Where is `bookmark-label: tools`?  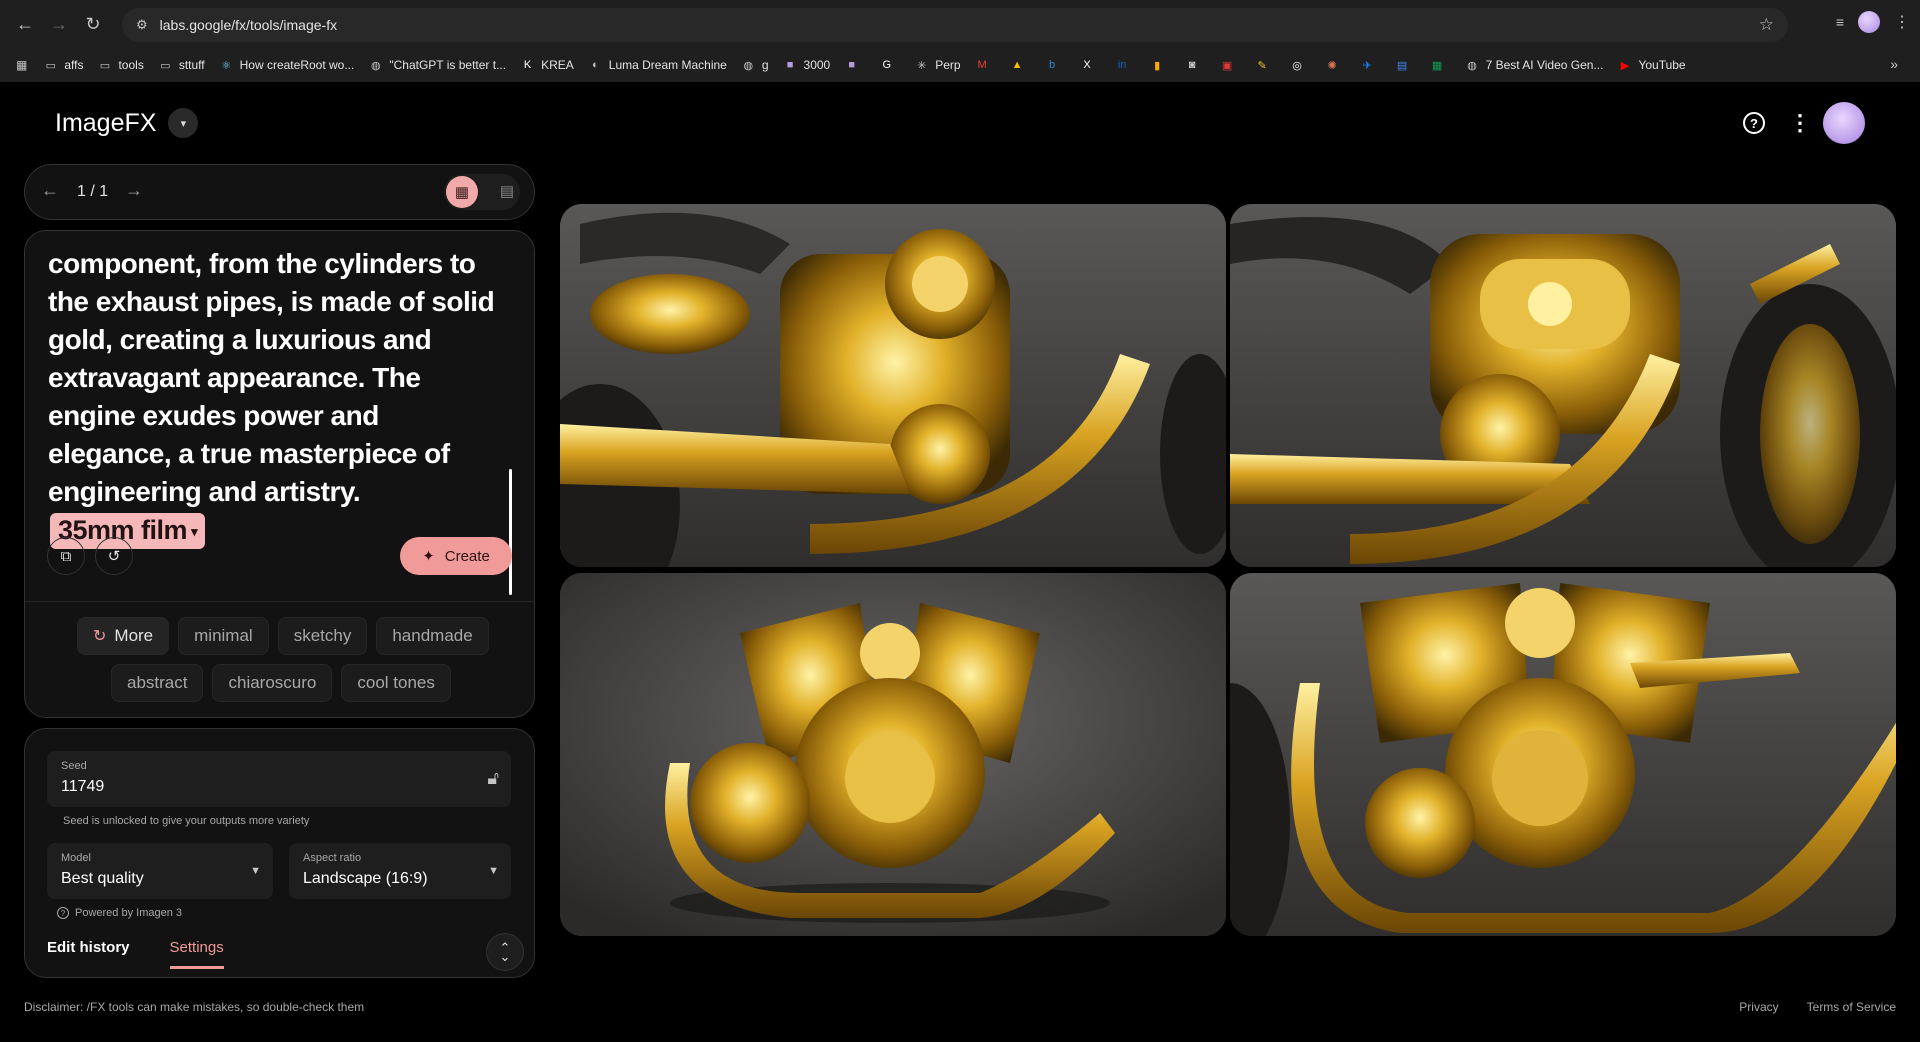 bookmark-label: tools is located at coordinates (131, 65).